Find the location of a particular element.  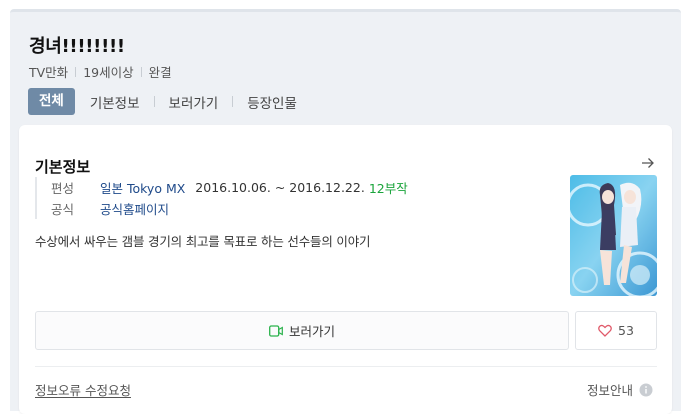

tab-basic-info: 기본정보 is located at coordinates (115, 102).